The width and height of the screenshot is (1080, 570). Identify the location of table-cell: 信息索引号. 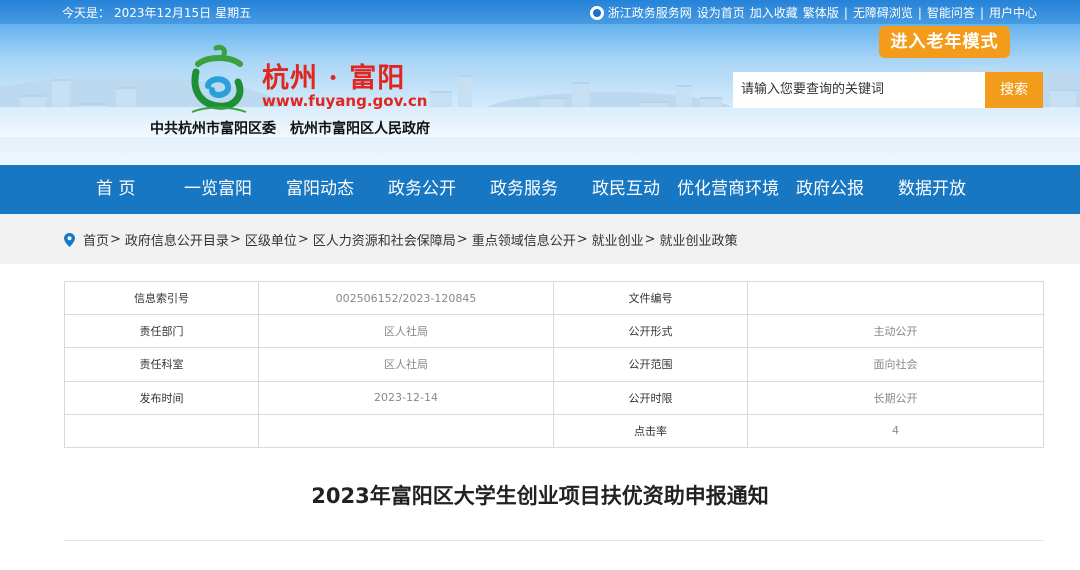
(161, 298).